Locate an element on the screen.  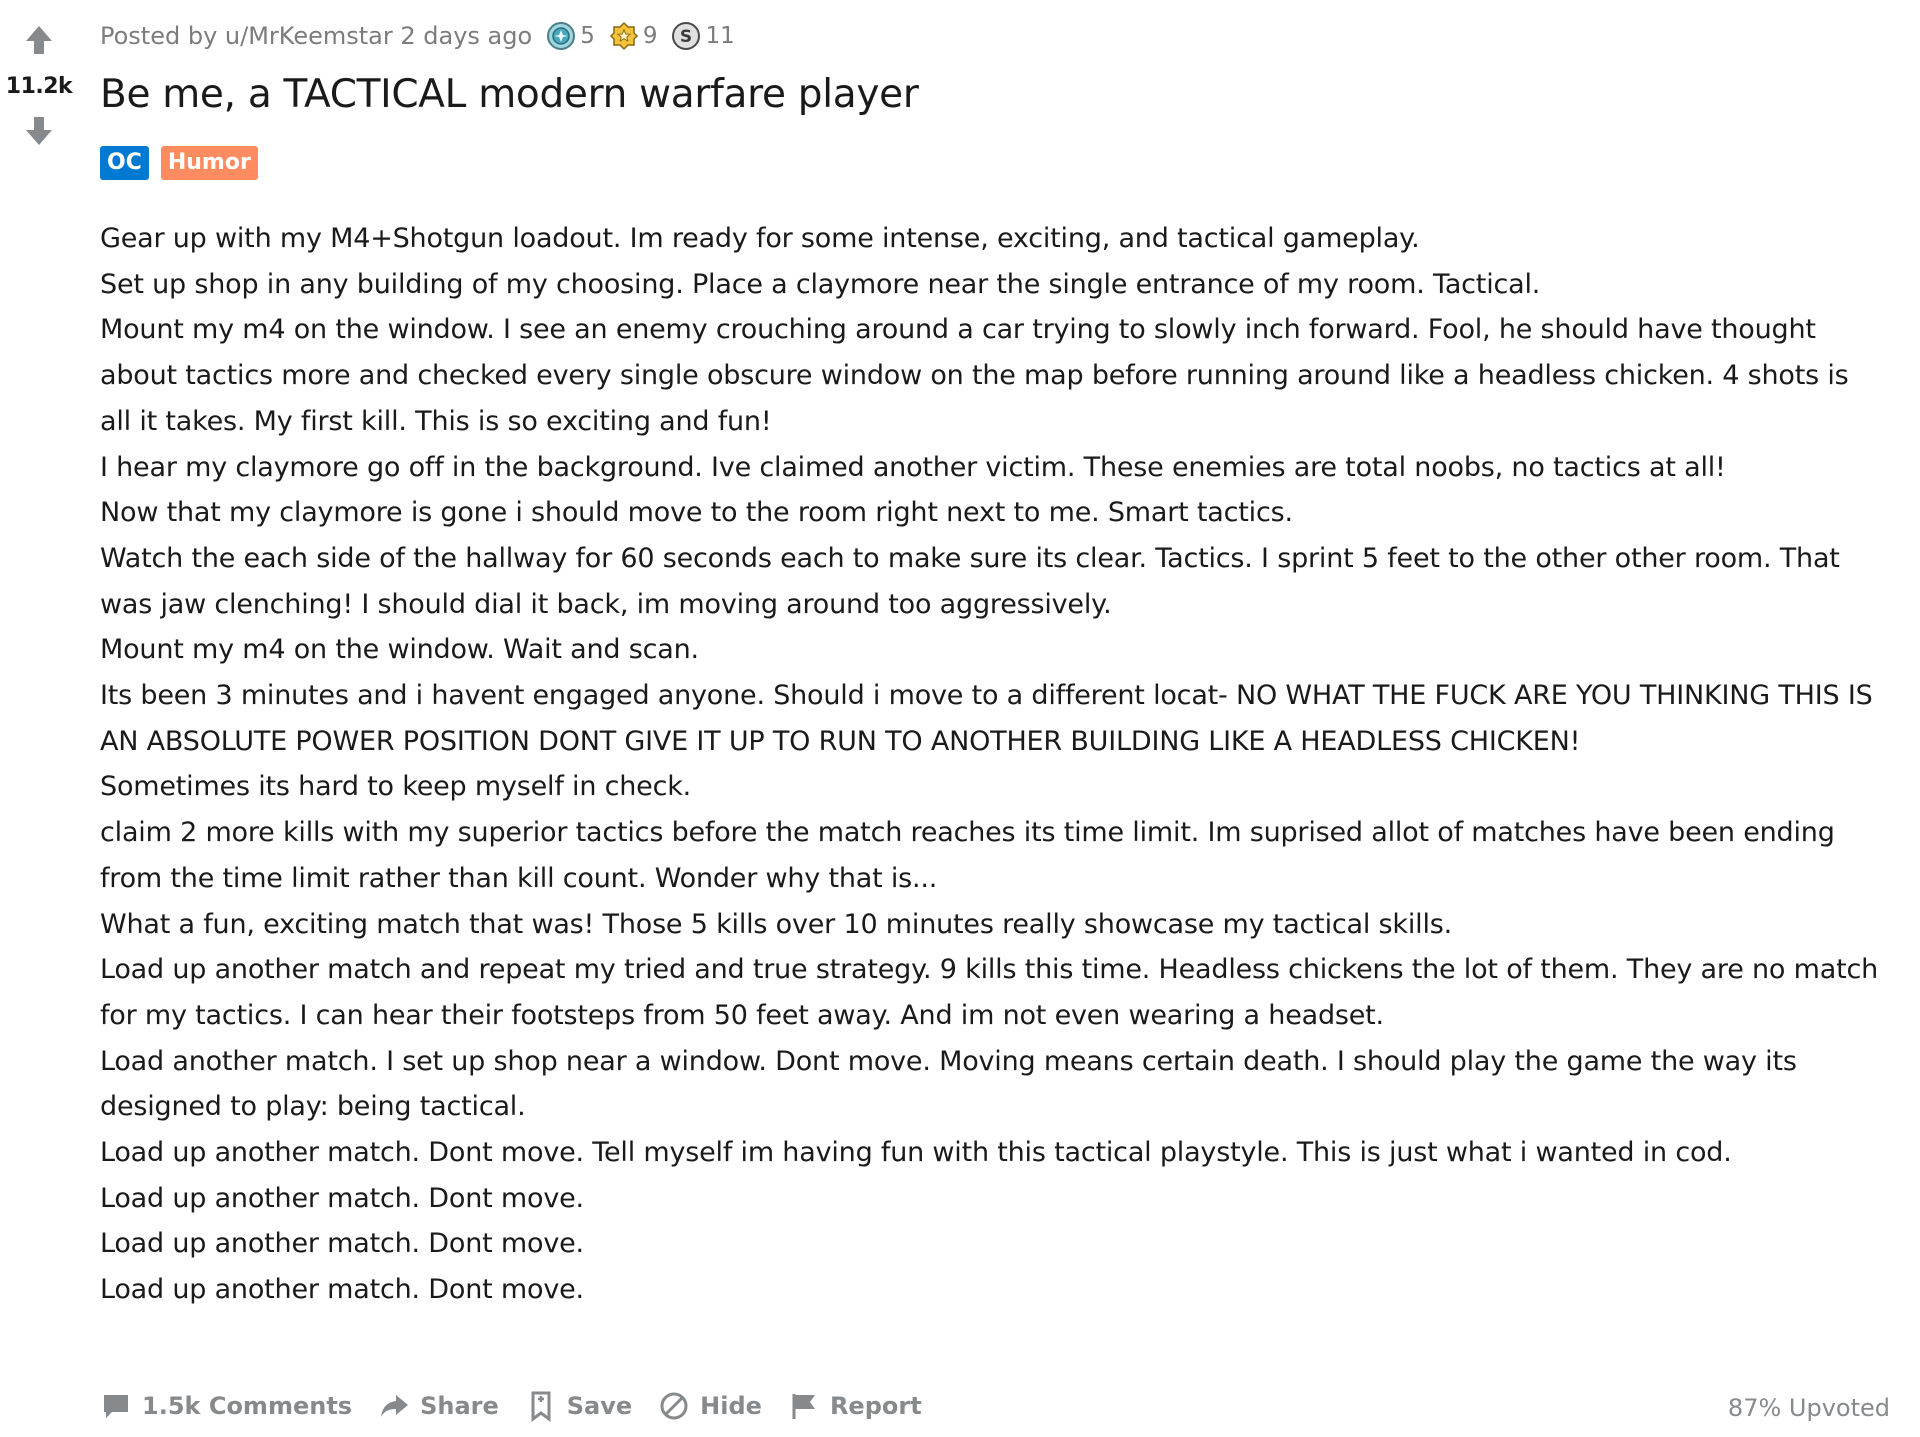
upvote-ratio: 87% Upvoted is located at coordinates (1808, 1408).